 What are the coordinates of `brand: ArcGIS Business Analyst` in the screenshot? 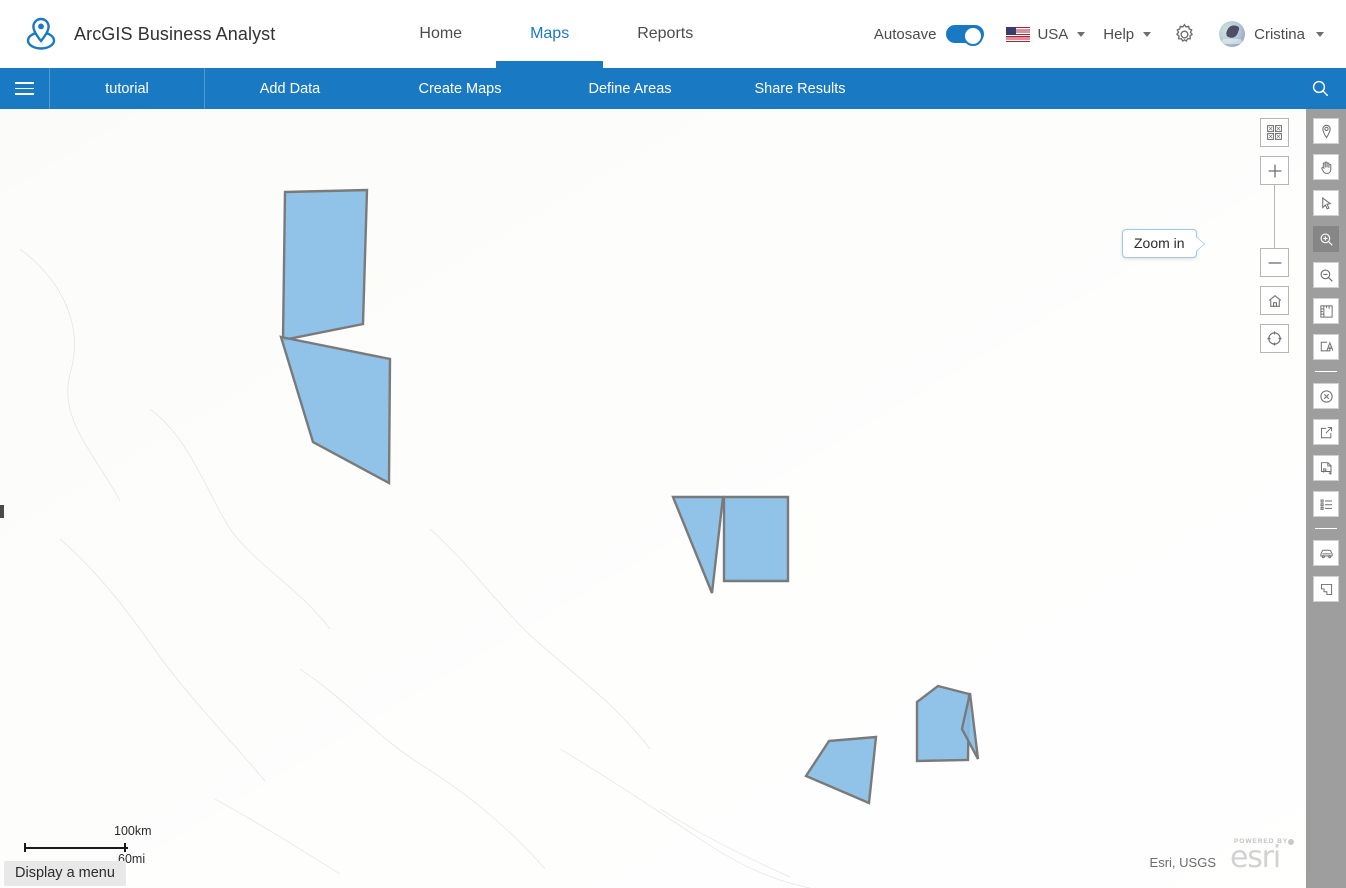 It's located at (137, 34).